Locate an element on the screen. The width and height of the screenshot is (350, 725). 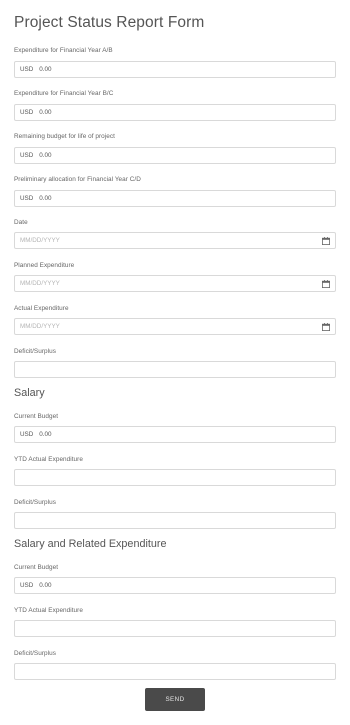
section-heading-salary: Salary is located at coordinates (29, 393).